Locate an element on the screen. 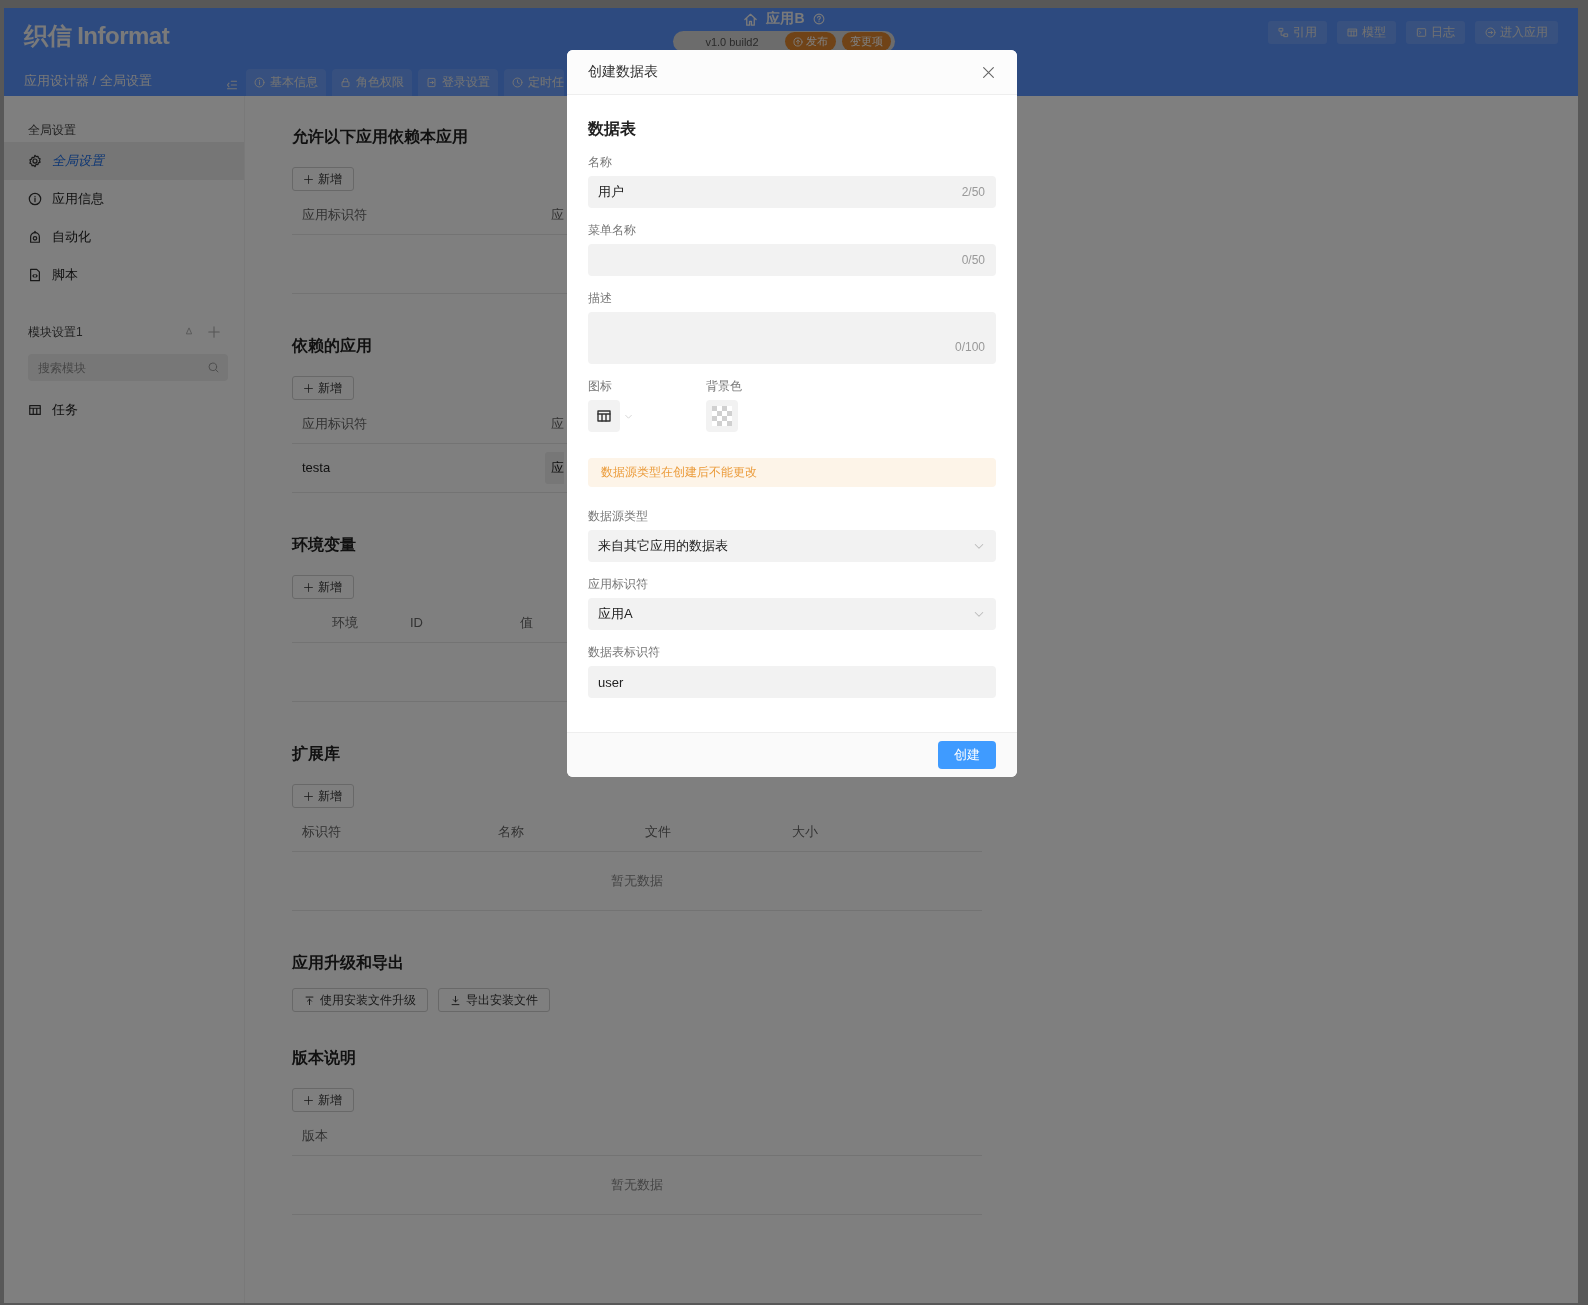 The height and width of the screenshot is (1305, 1588). dialog-title: 创建数据表 is located at coordinates (623, 72).